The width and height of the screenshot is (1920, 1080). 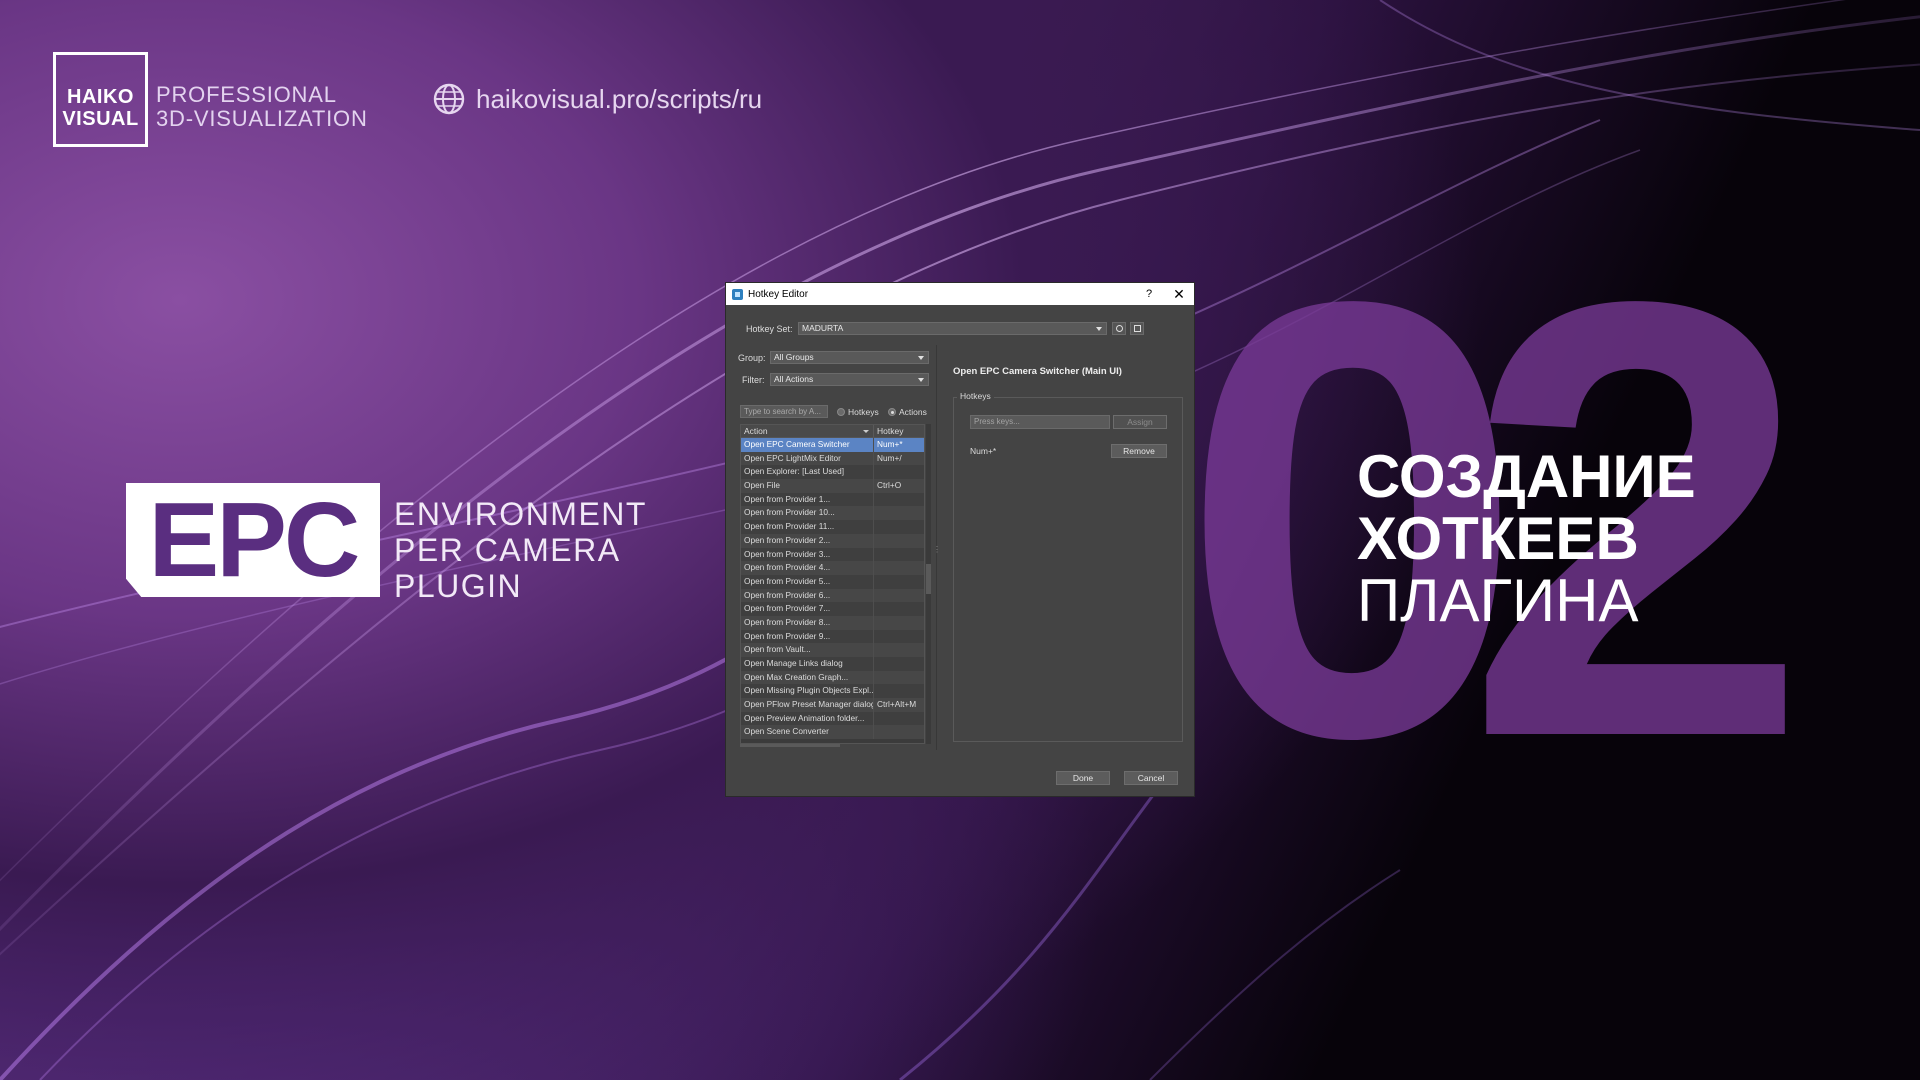 I want to click on globe-icon, so click(x=449, y=99).